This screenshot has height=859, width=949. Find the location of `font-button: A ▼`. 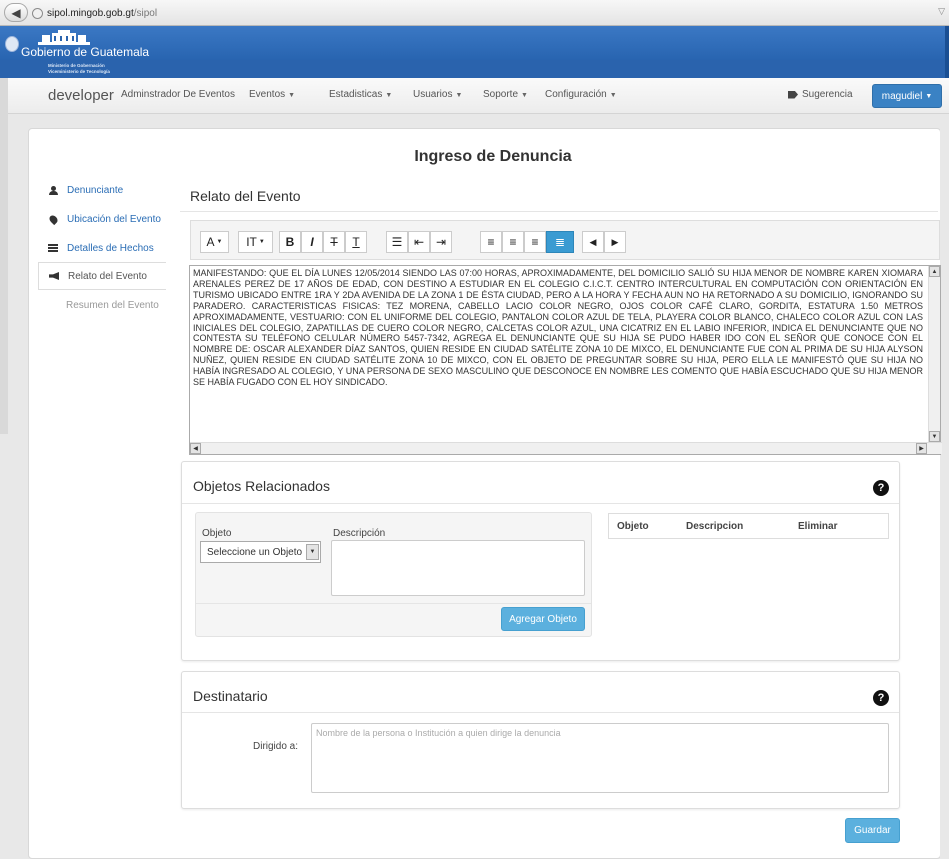

font-button: A ▼ is located at coordinates (214, 242).